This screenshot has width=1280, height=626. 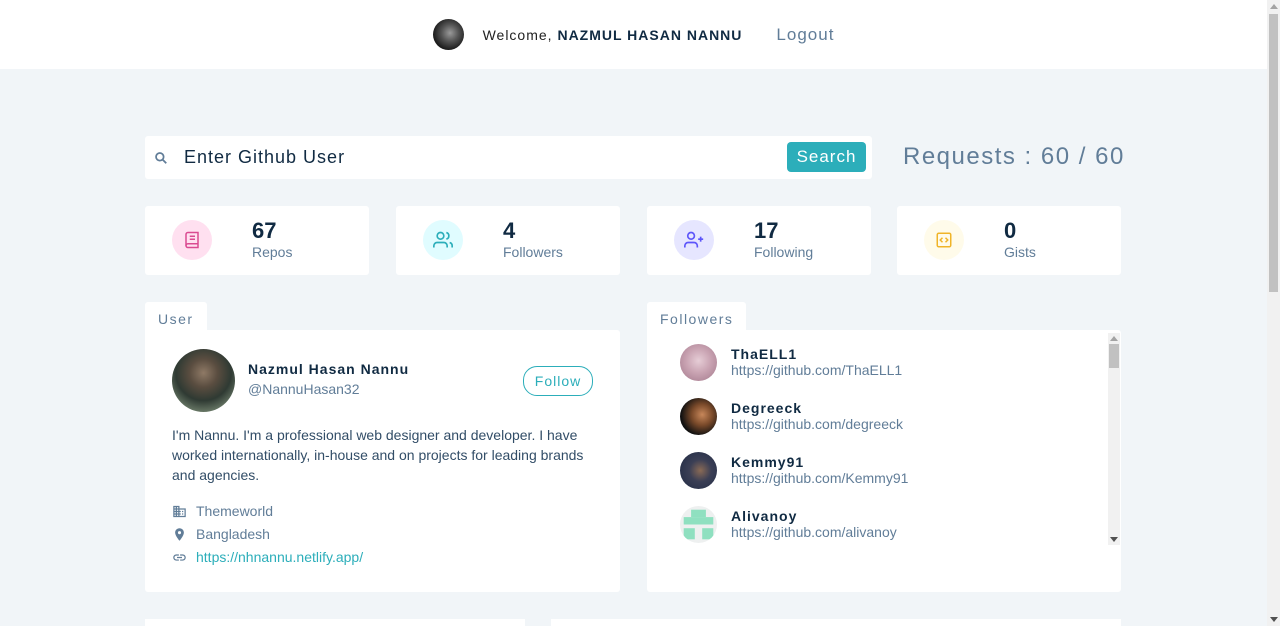 I want to click on code-icon, so click(x=944, y=240).